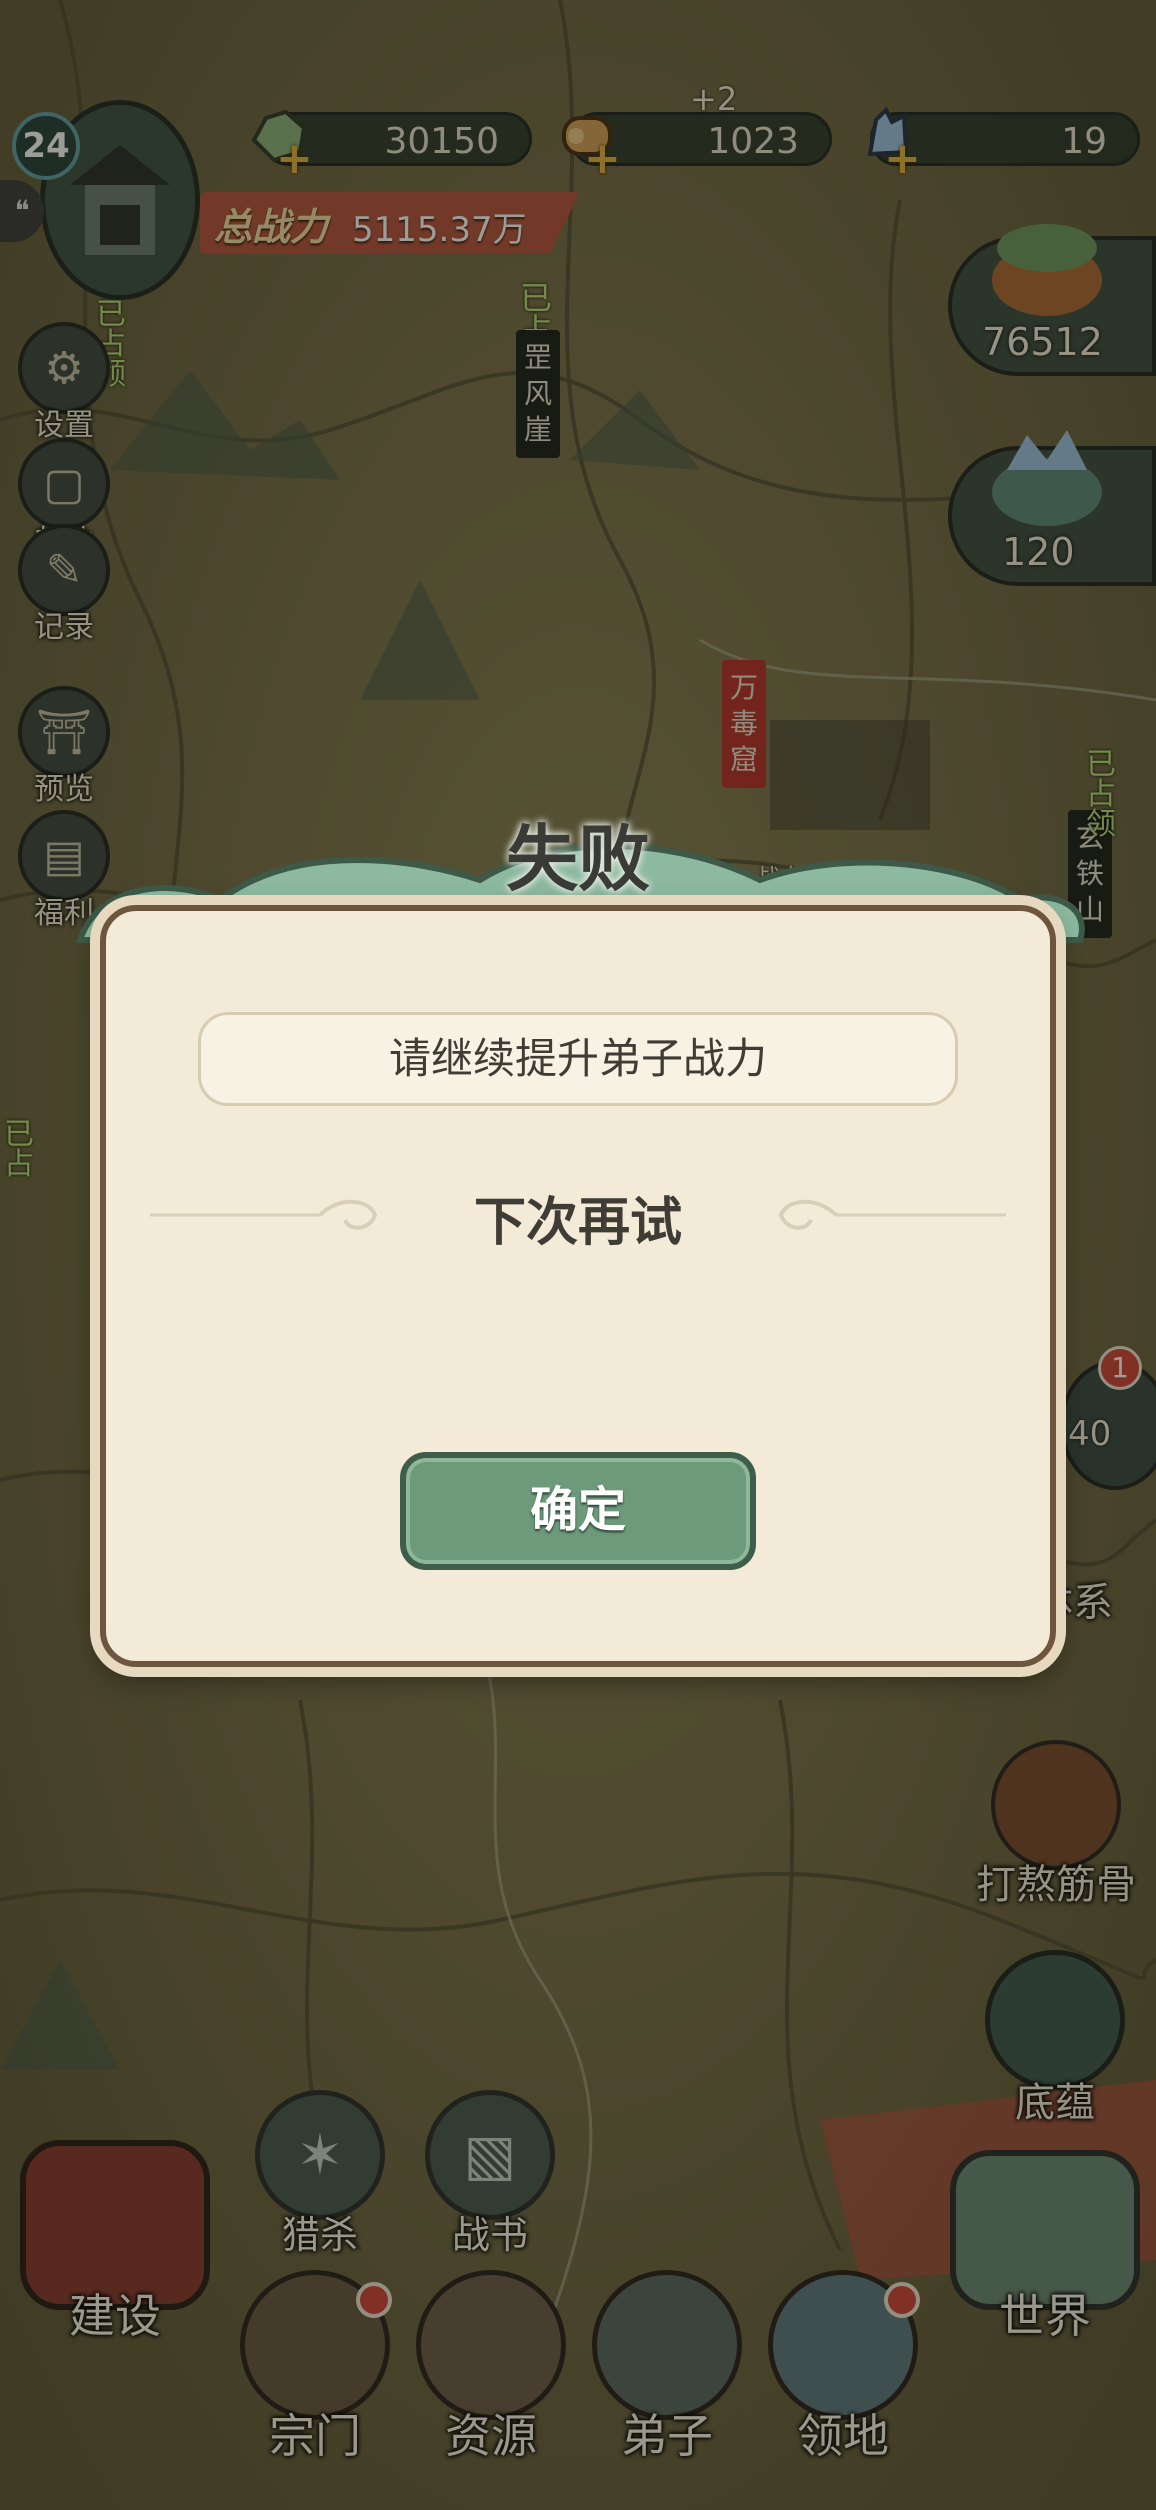 The width and height of the screenshot is (1156, 2510). What do you see at coordinates (578, 1059) in the screenshot?
I see `dialog-message: 请继续提升弟子战力` at bounding box center [578, 1059].